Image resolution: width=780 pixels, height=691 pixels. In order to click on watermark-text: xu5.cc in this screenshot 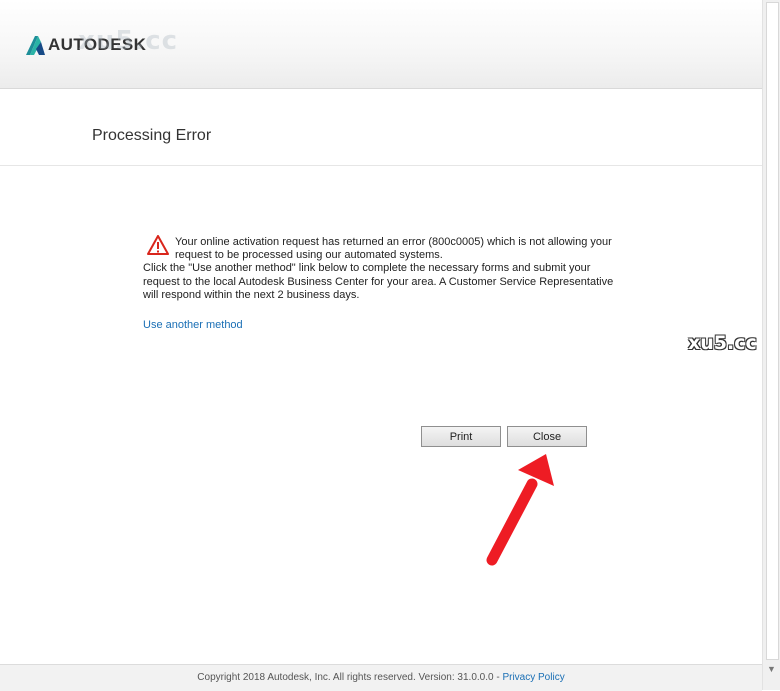, I will do `click(128, 41)`.